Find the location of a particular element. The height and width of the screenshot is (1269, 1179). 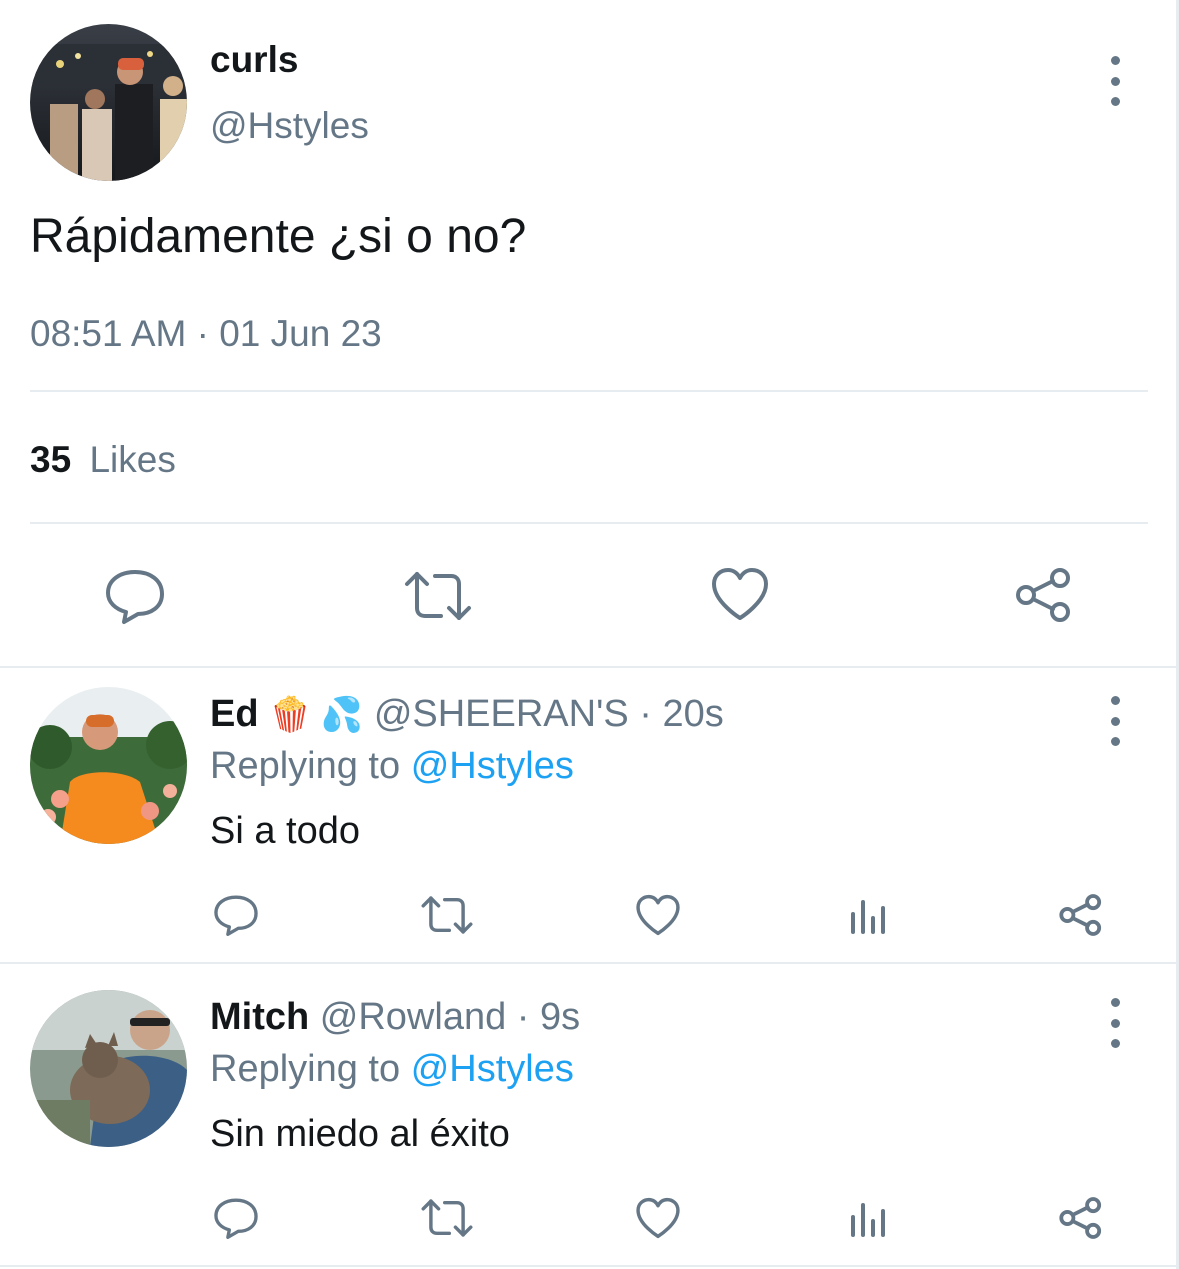

display-name: curls is located at coordinates (254, 60).